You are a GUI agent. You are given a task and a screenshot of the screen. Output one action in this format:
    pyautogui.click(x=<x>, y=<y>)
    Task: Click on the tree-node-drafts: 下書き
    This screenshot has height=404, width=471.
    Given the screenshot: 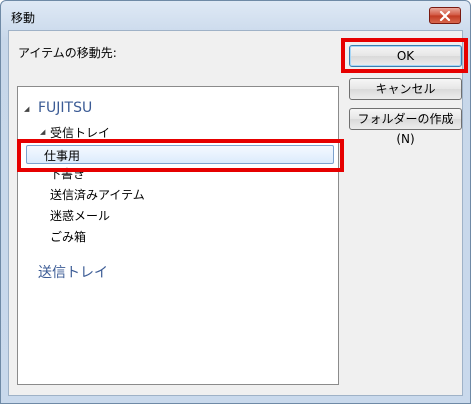 What is the action you would take?
    pyautogui.click(x=67, y=173)
    